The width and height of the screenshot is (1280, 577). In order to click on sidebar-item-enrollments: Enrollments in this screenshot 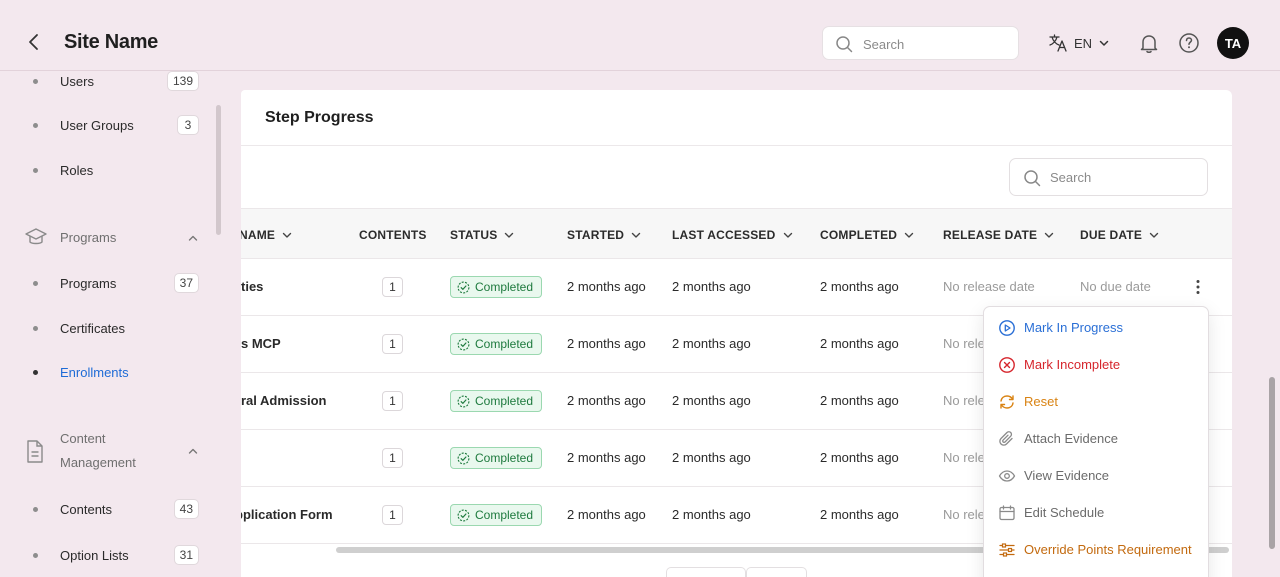, I will do `click(107, 373)`.